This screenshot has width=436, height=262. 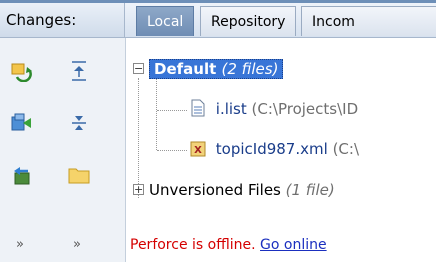 I want to click on refresh-button, so click(x=21, y=71).